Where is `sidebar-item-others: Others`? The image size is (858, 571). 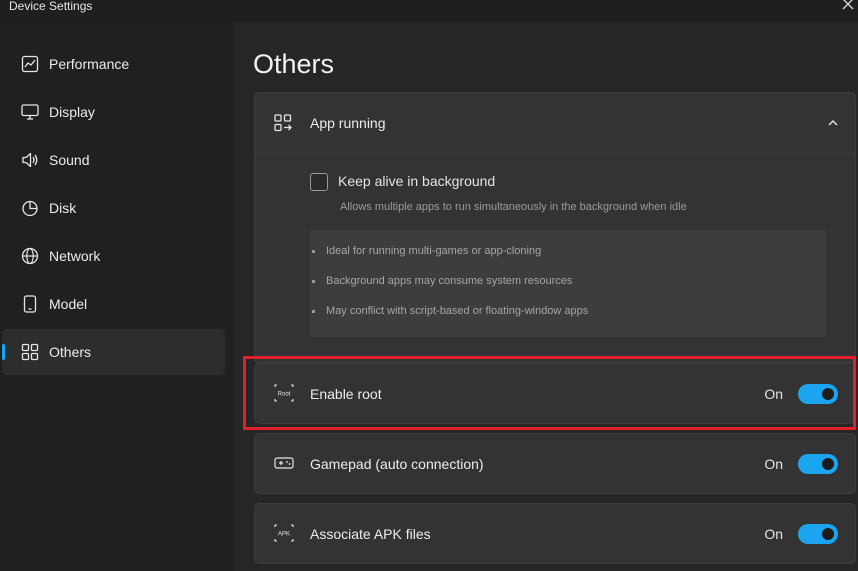
sidebar-item-others: Others is located at coordinates (113, 352).